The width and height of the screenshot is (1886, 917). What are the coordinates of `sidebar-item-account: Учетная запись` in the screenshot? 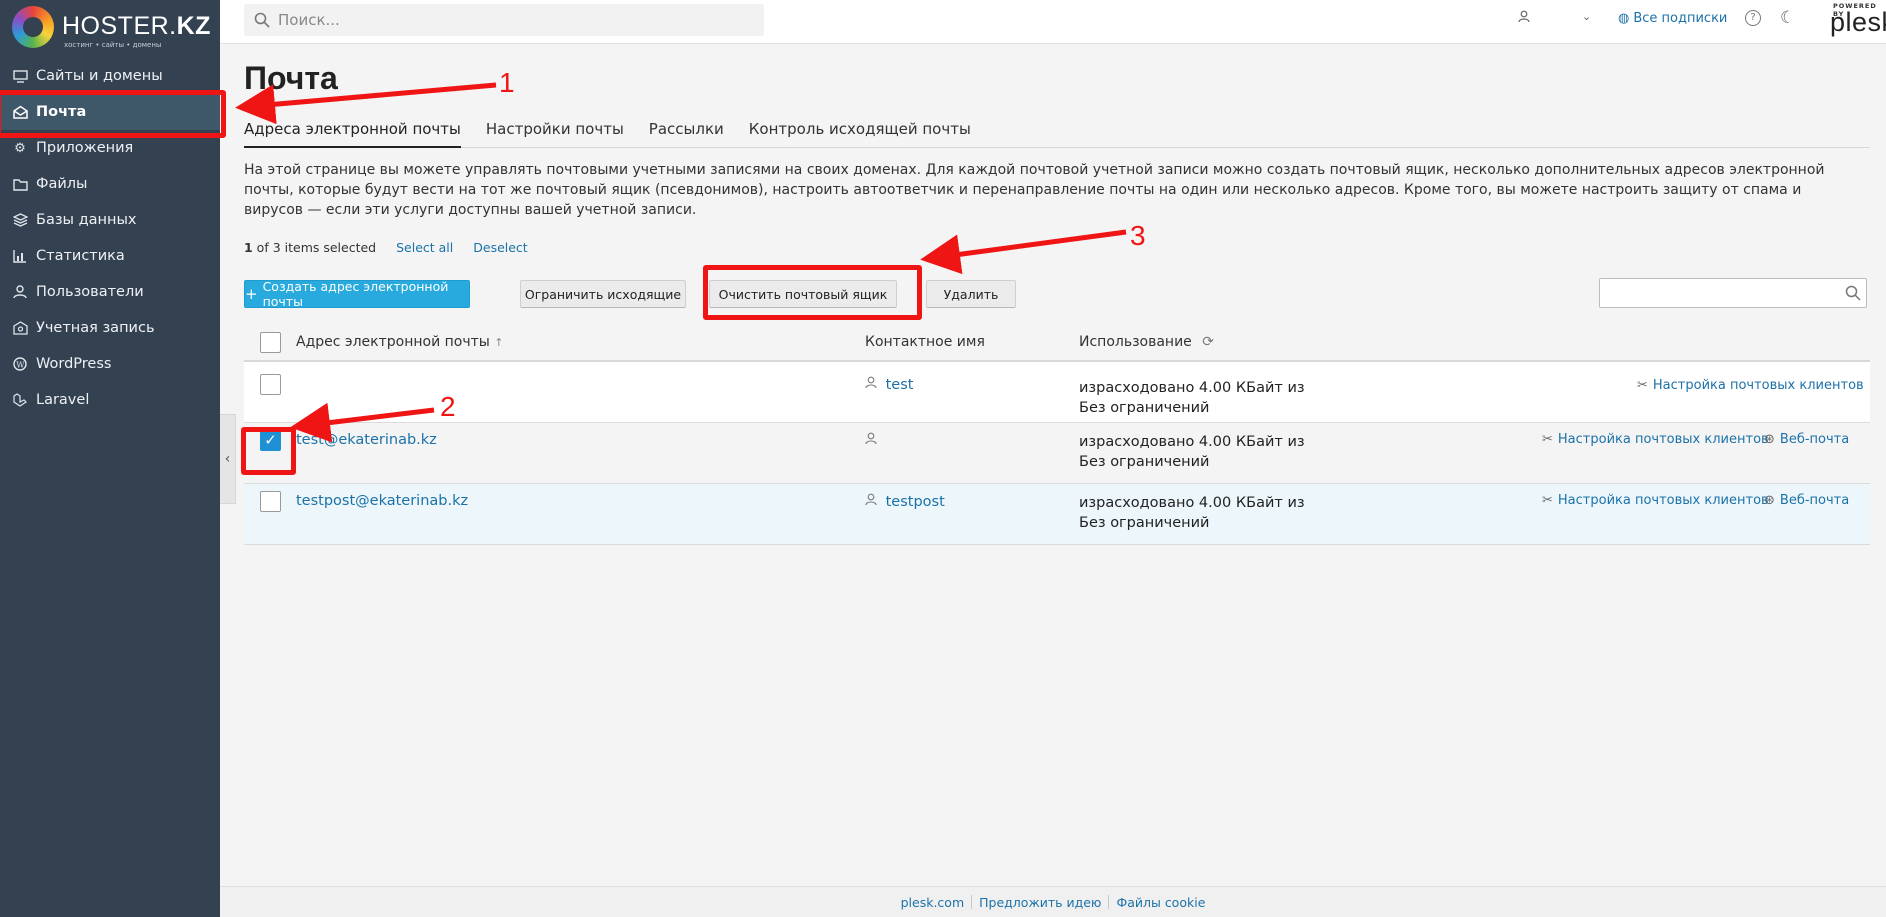 It's located at (110, 328).